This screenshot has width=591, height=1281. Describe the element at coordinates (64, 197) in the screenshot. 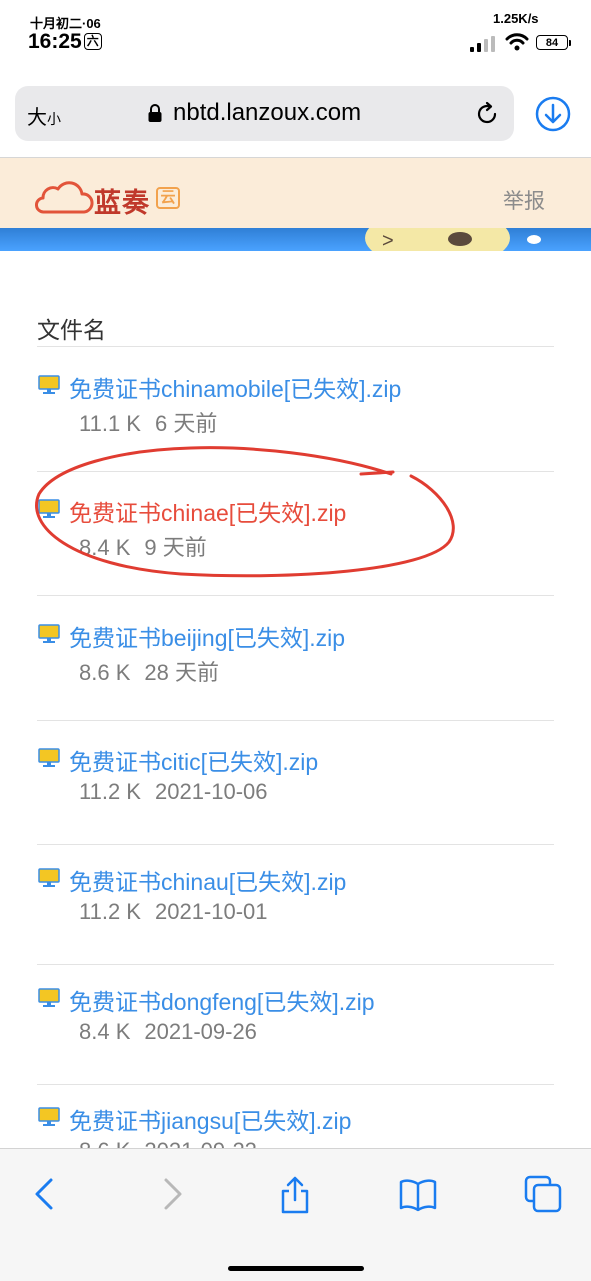

I see `cloud-logo-icon` at that location.